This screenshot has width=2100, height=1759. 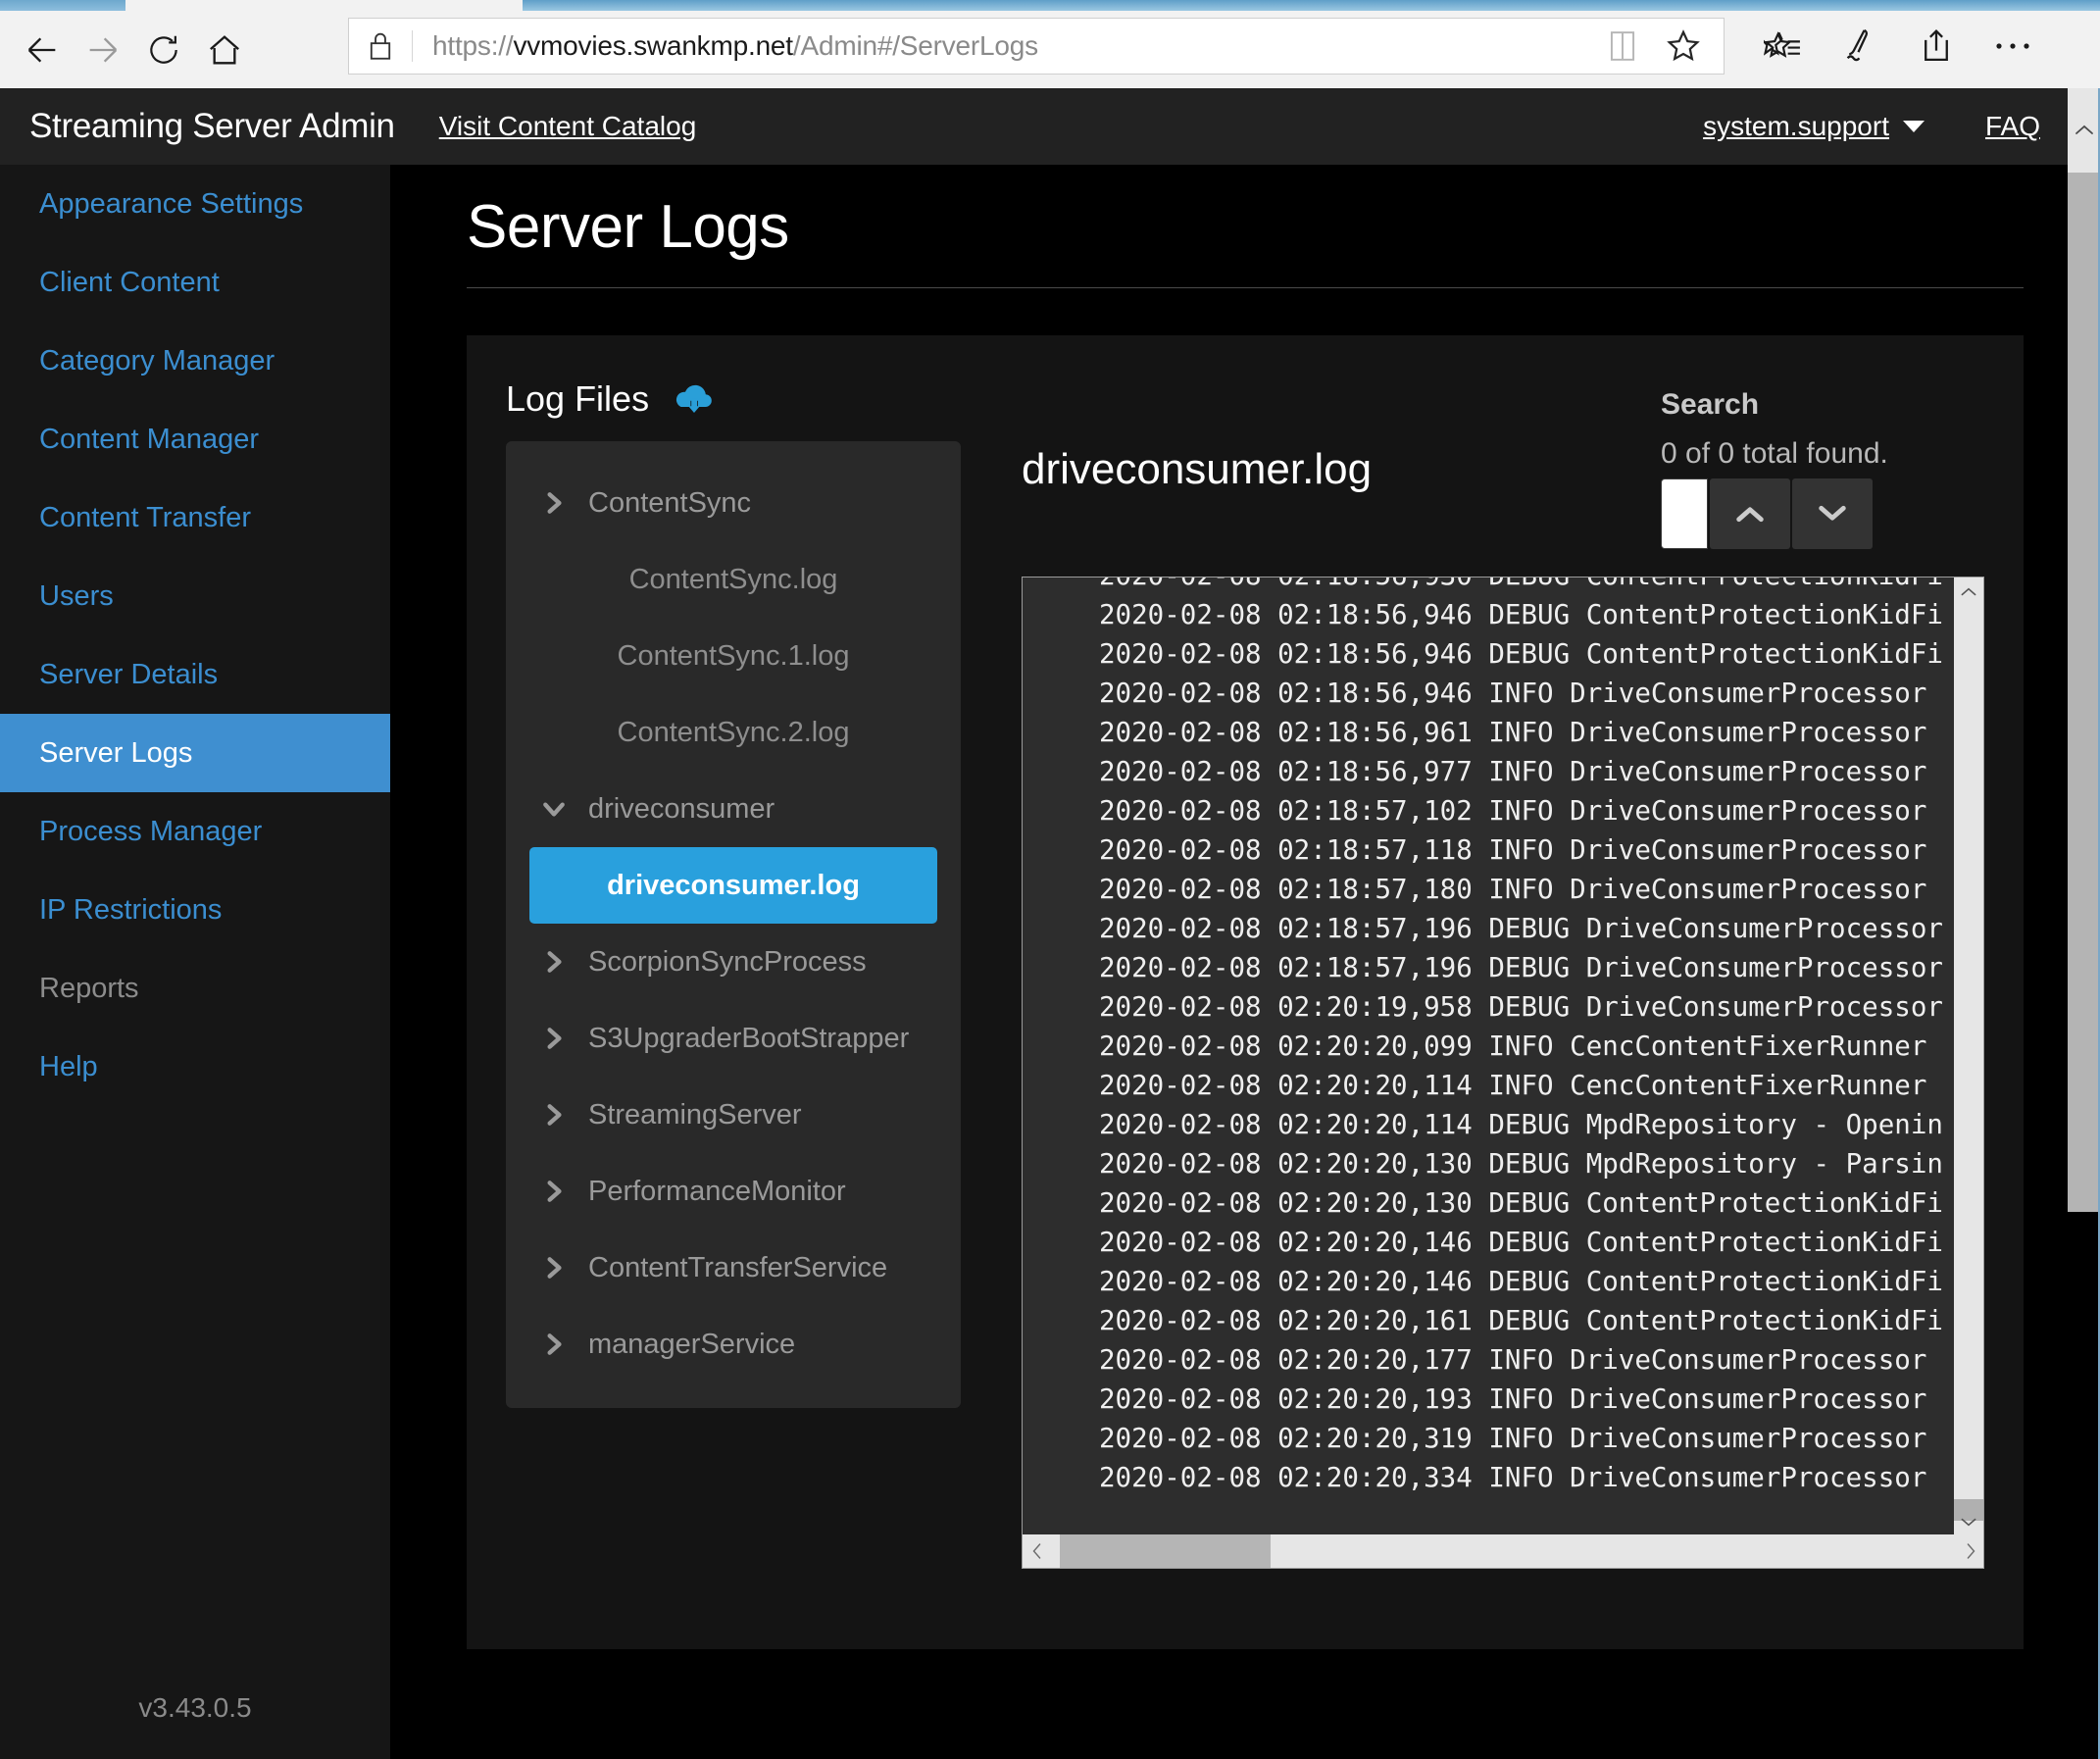 I want to click on scroll-left-icon, so click(x=1037, y=1551).